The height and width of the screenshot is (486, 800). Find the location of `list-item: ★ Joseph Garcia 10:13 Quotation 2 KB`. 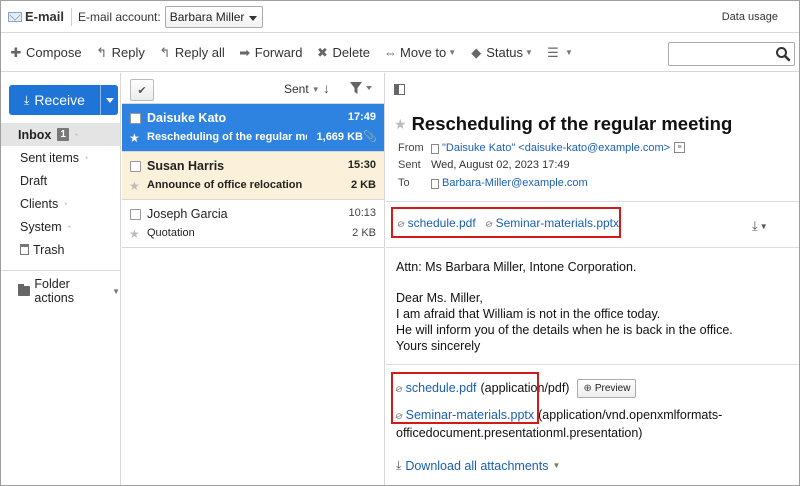

list-item: ★ Joseph Garcia 10:13 Quotation 2 KB is located at coordinates (253, 224).